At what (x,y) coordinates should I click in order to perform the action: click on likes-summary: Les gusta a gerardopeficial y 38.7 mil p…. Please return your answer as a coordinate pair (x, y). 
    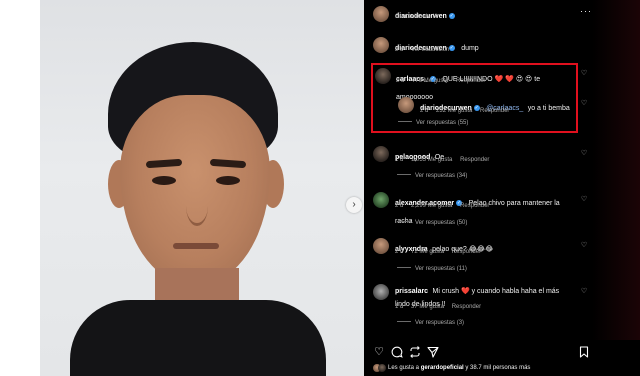
    Looking at the image, I should click on (459, 368).